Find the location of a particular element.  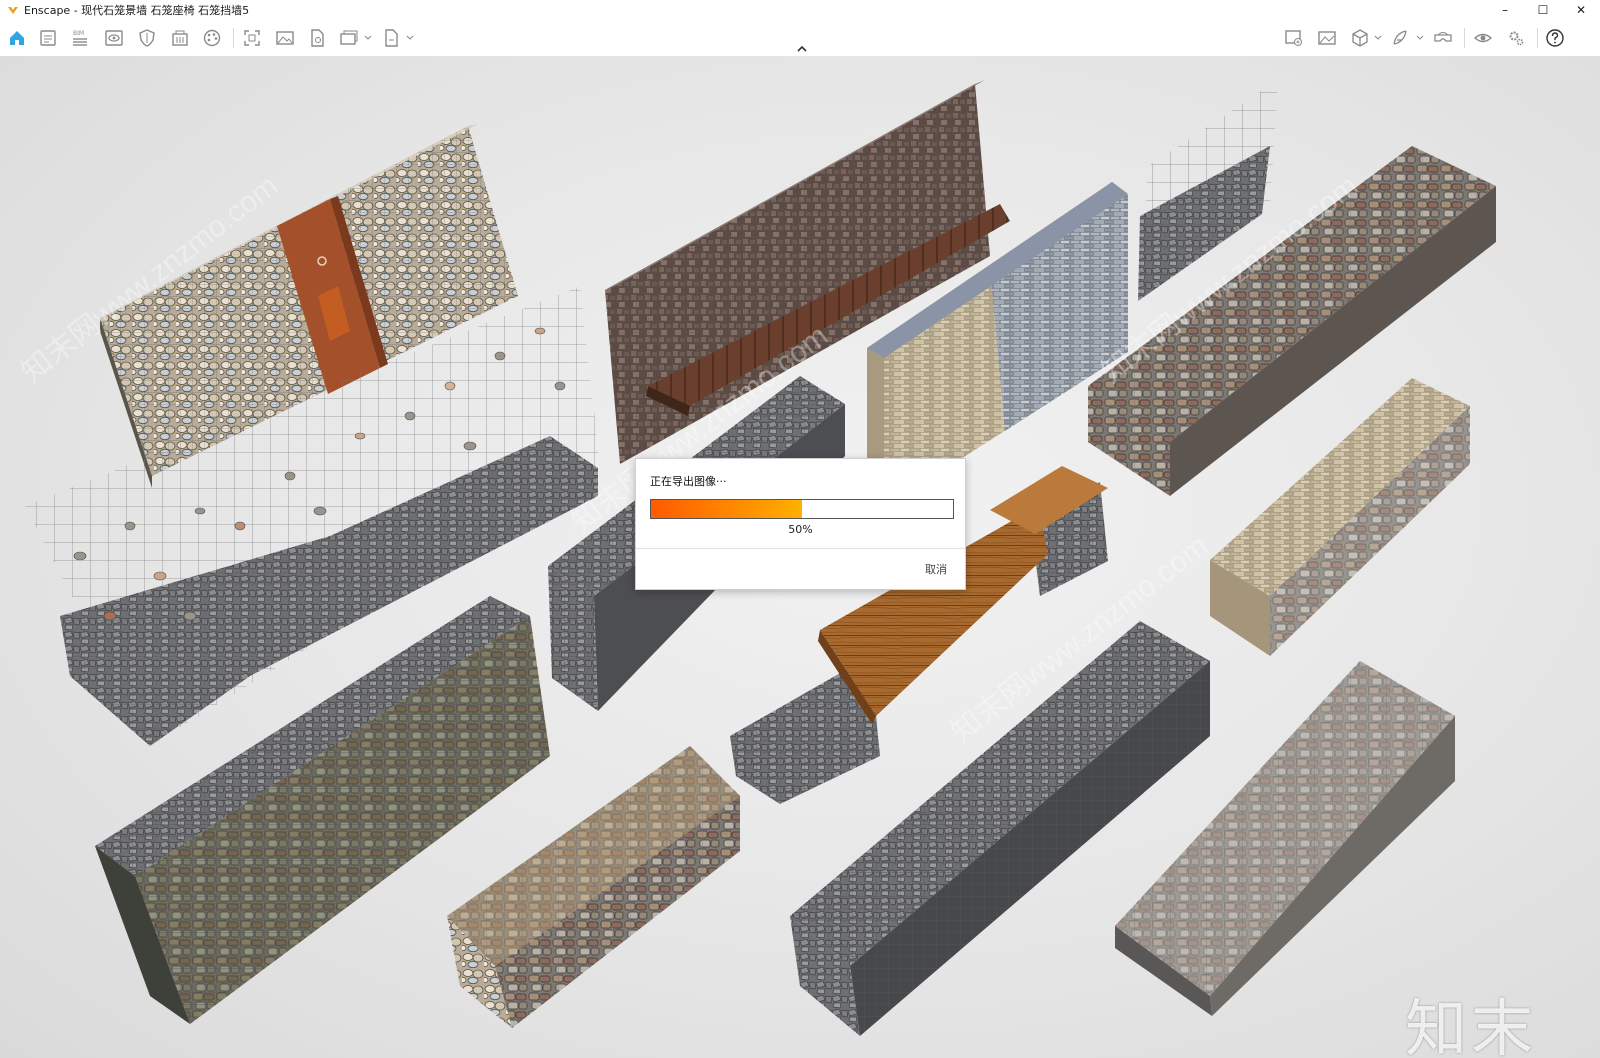

batch-render-icon is located at coordinates (349, 38).